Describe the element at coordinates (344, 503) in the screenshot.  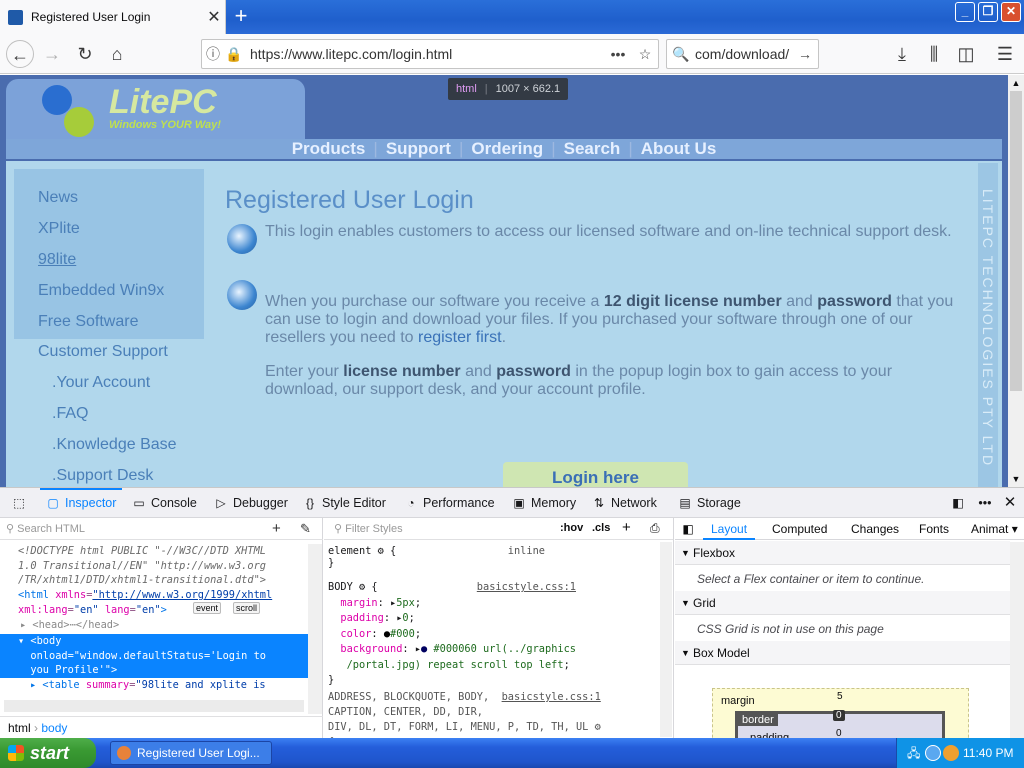
I see `tab-style-editor: {} Style Editor` at that location.